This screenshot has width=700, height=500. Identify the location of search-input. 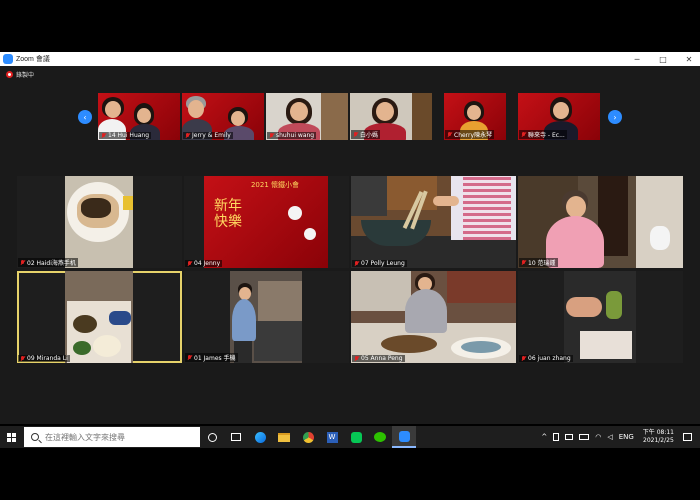
(120, 437).